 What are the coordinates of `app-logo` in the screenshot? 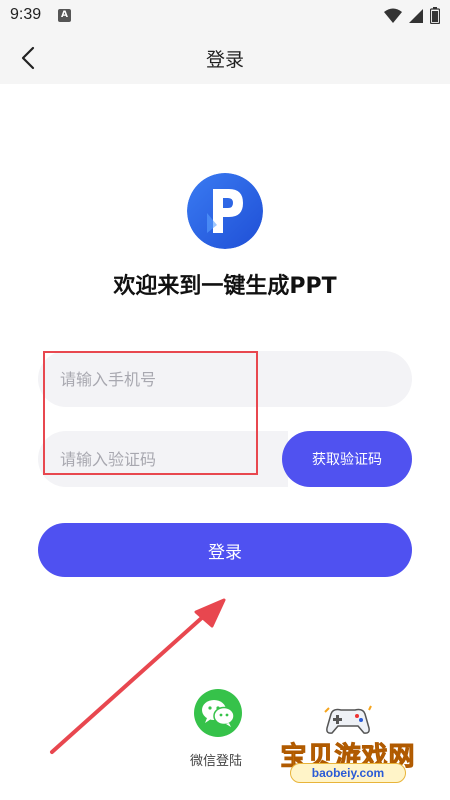 It's located at (225, 211).